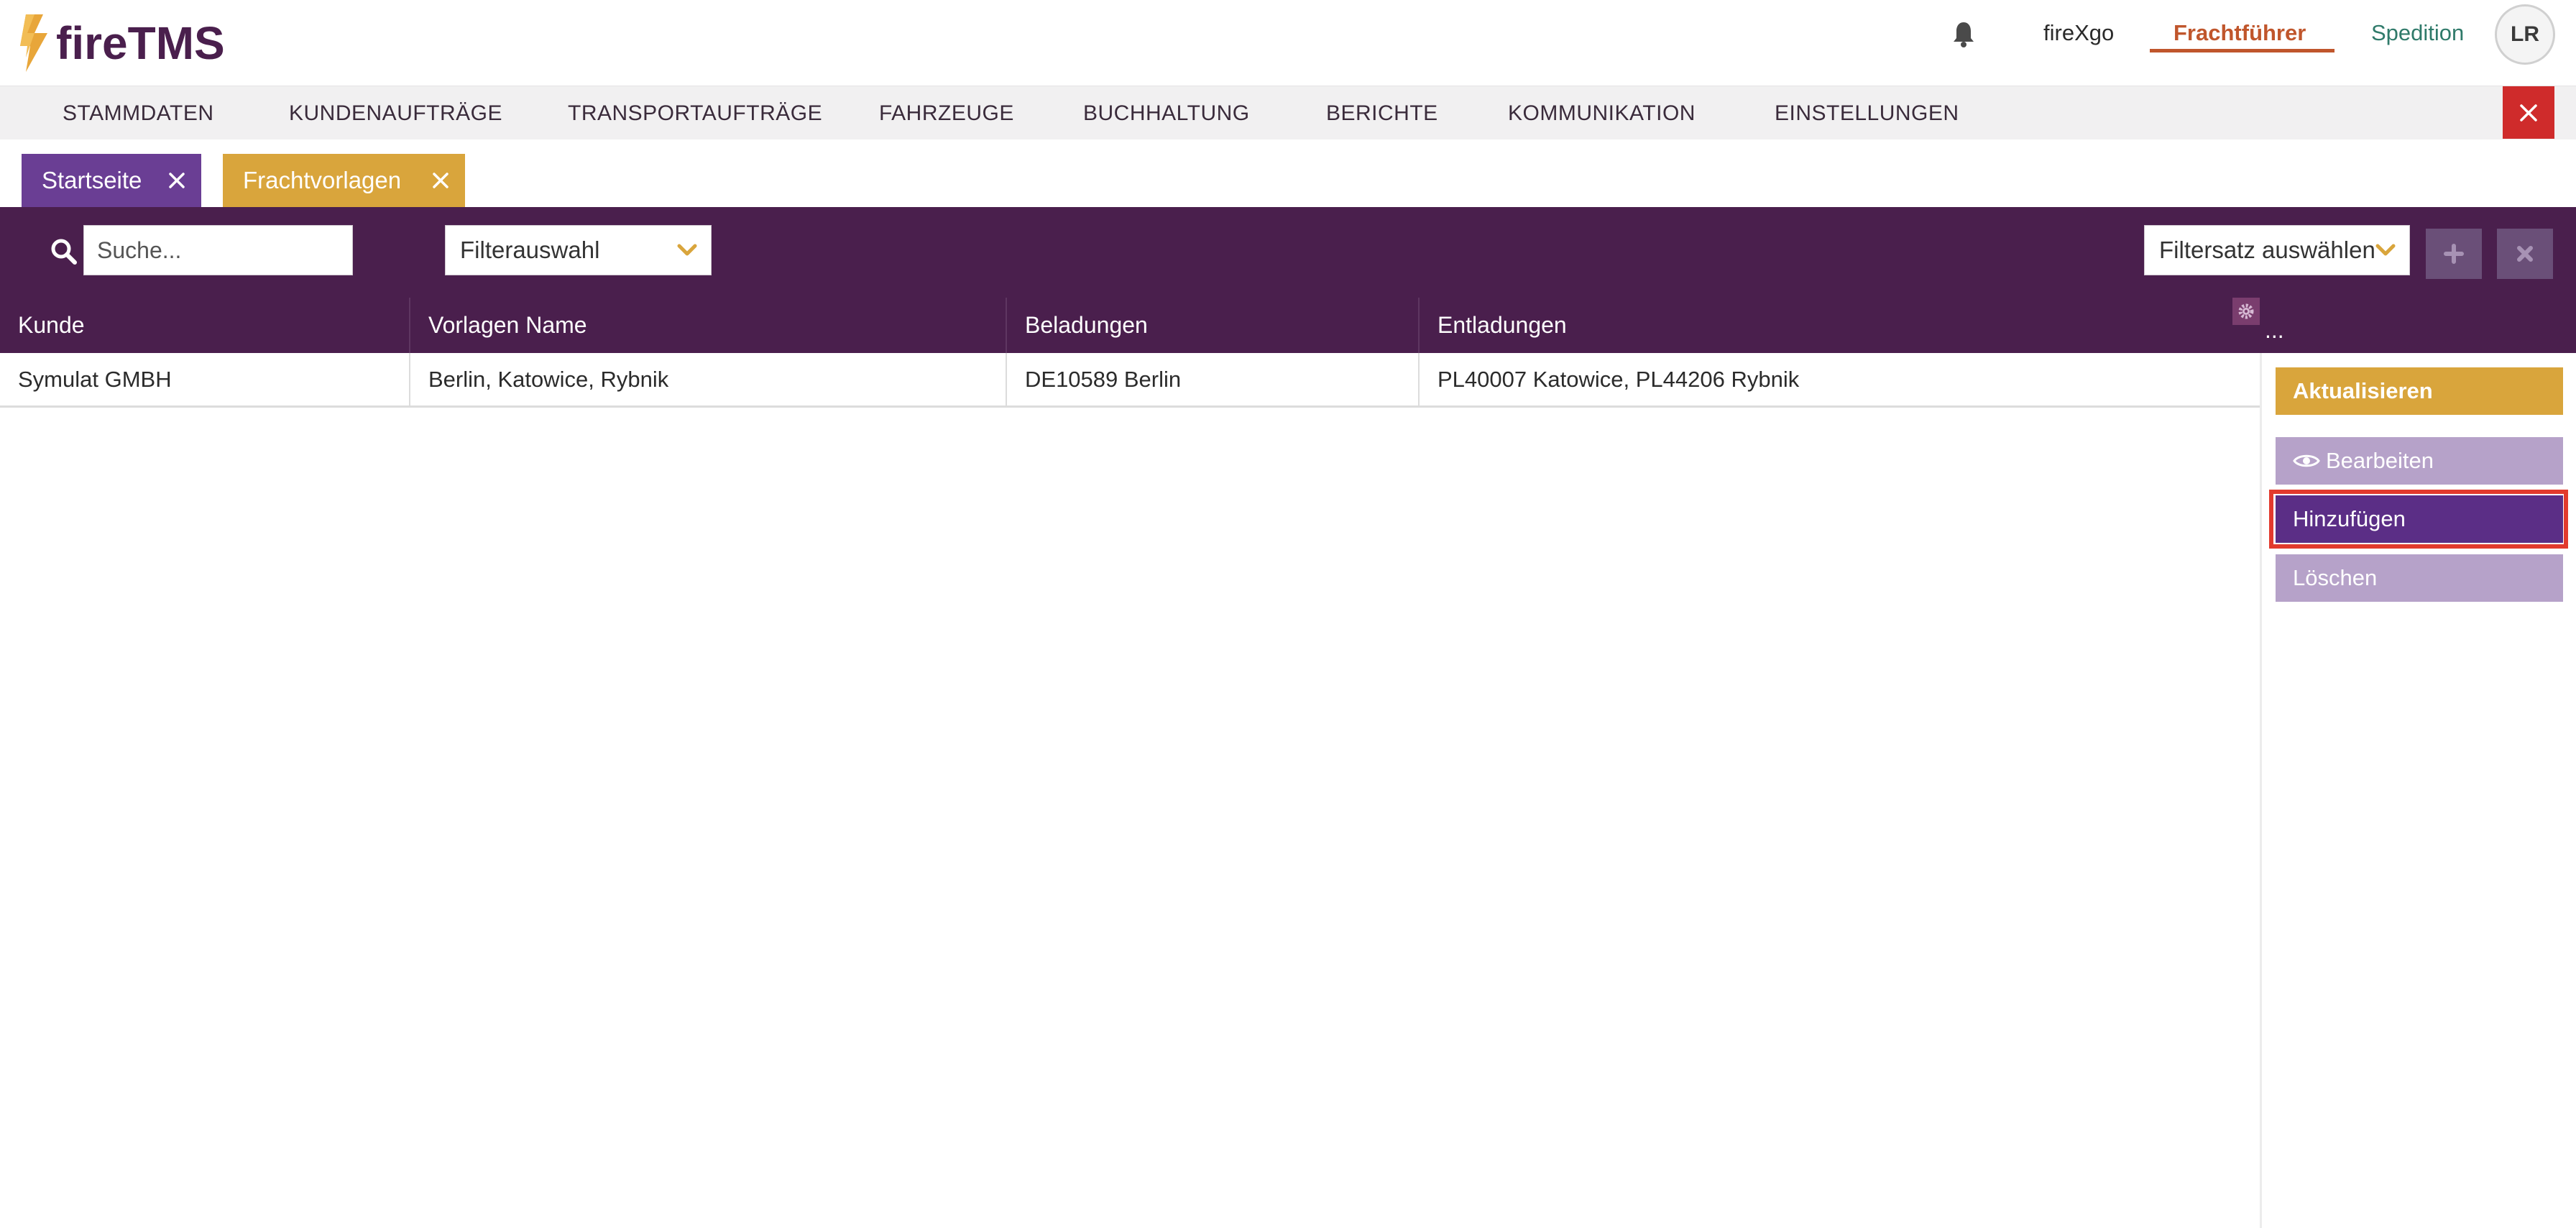 This screenshot has height=1228, width=2576. Describe the element at coordinates (395, 113) in the screenshot. I see `nav-item-kundenauftraege: KUNDENAUFTRÄGE` at that location.